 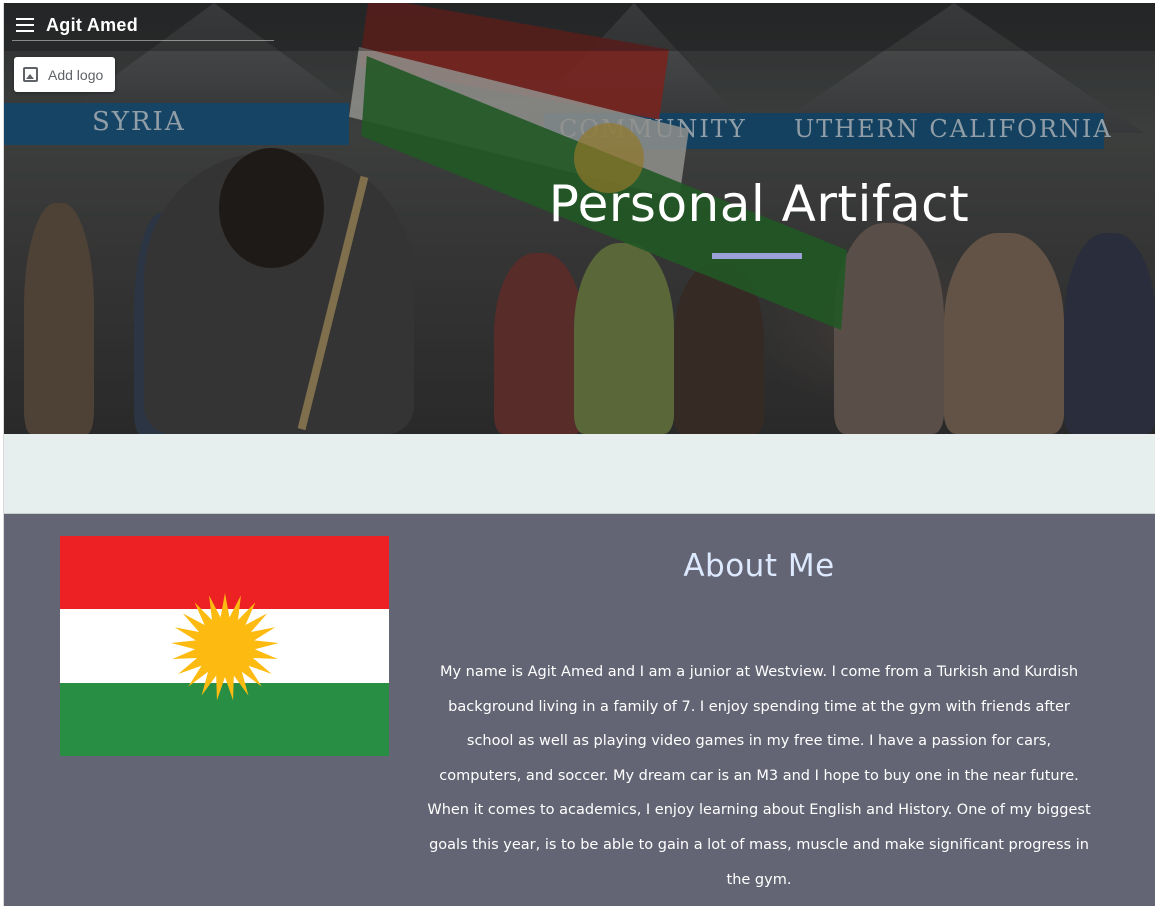 I want to click on image-icon, so click(x=30, y=74).